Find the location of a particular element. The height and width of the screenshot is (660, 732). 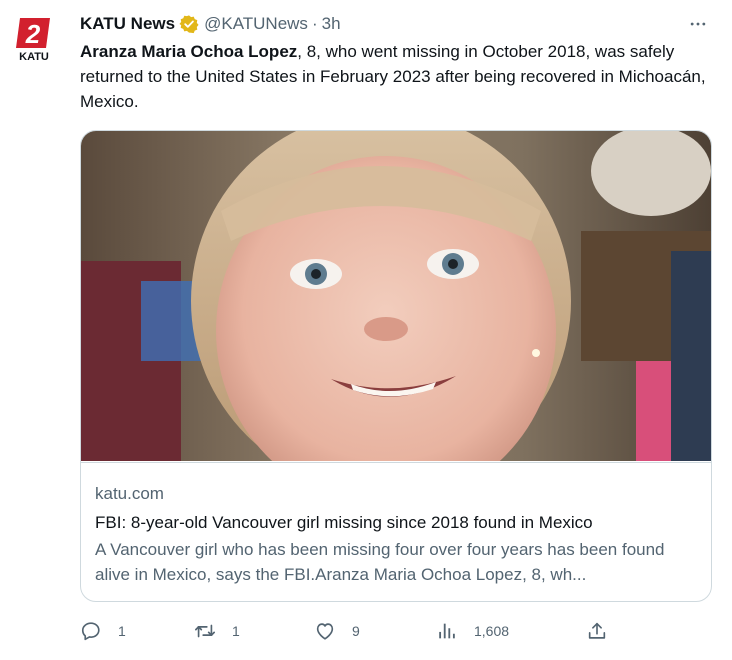

retweet-icon is located at coordinates (205, 631).